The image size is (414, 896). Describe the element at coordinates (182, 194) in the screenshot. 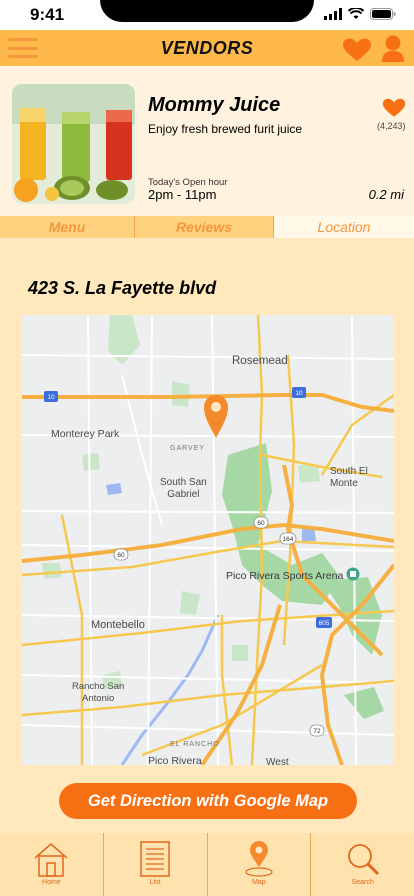

I see `open-hours: 2pm - 11pm` at that location.